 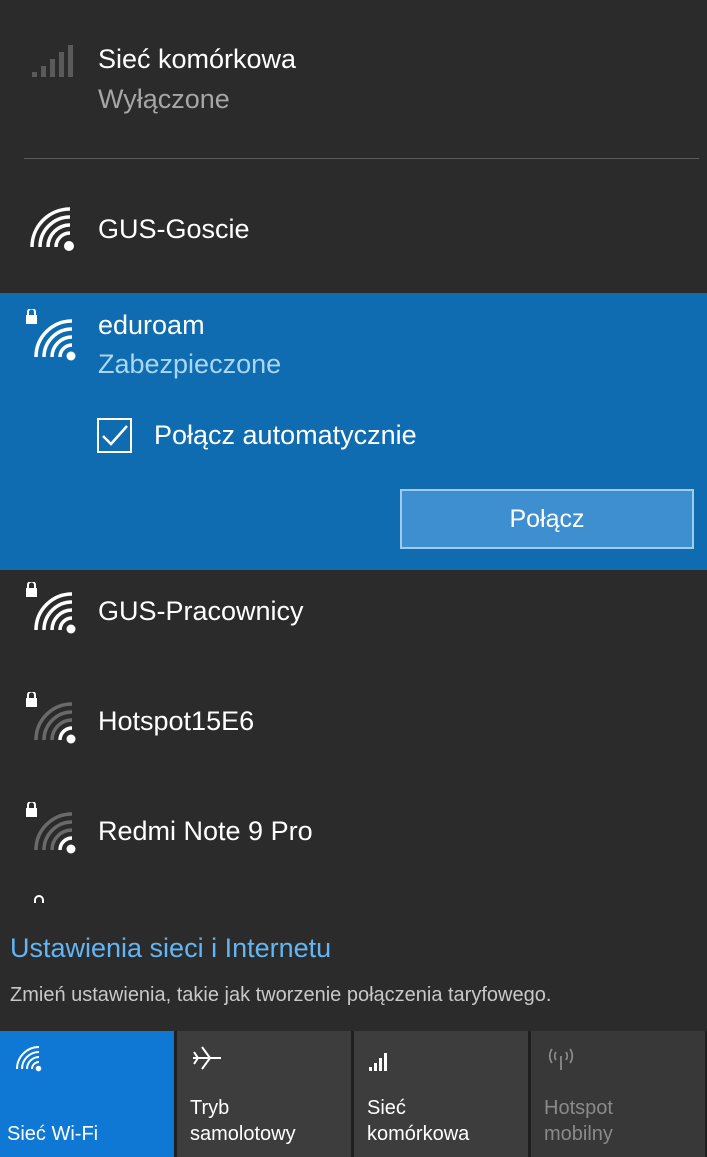 I want to click on tile-label-line2: mobilny, so click(x=578, y=1134).